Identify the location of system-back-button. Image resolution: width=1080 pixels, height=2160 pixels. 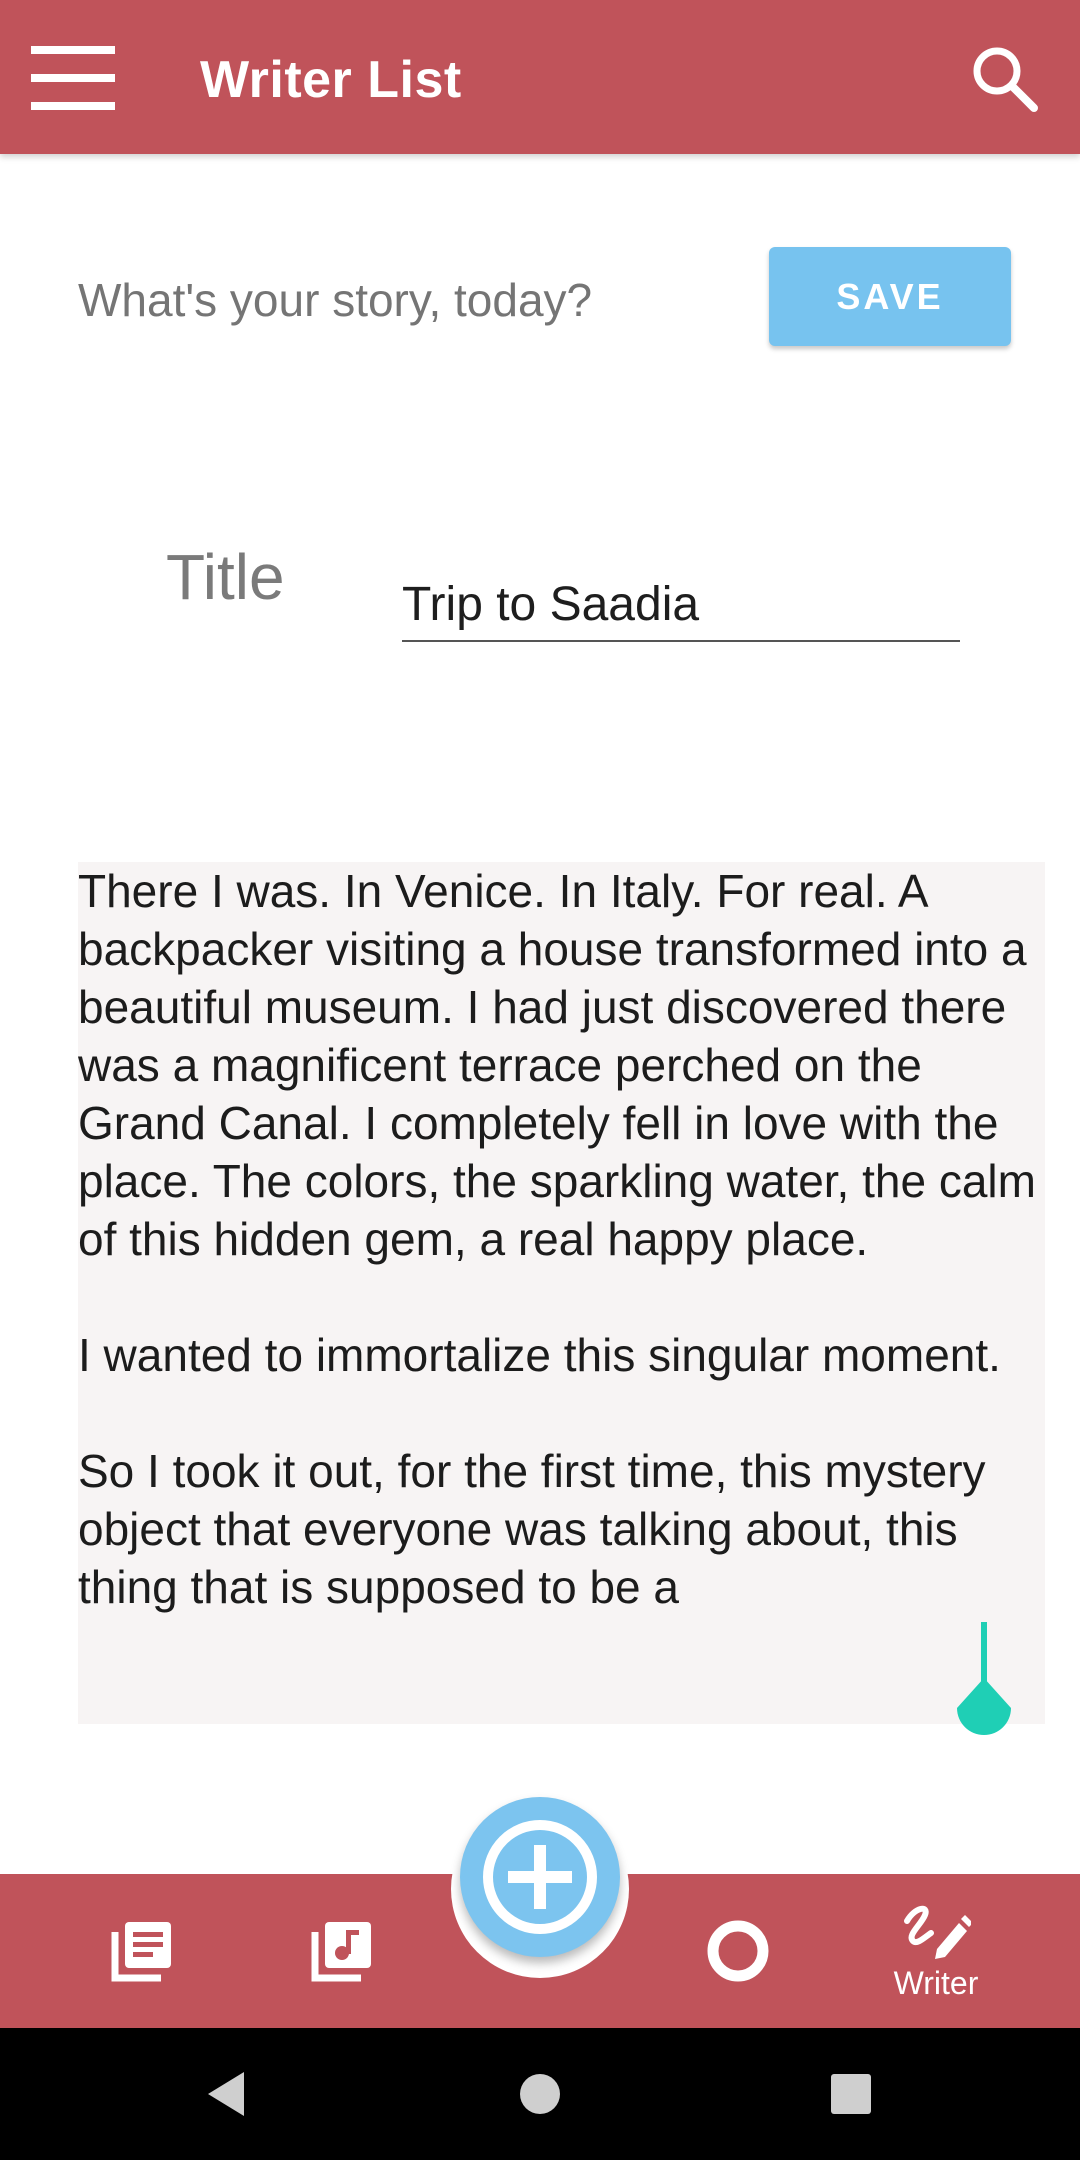
(226, 2094).